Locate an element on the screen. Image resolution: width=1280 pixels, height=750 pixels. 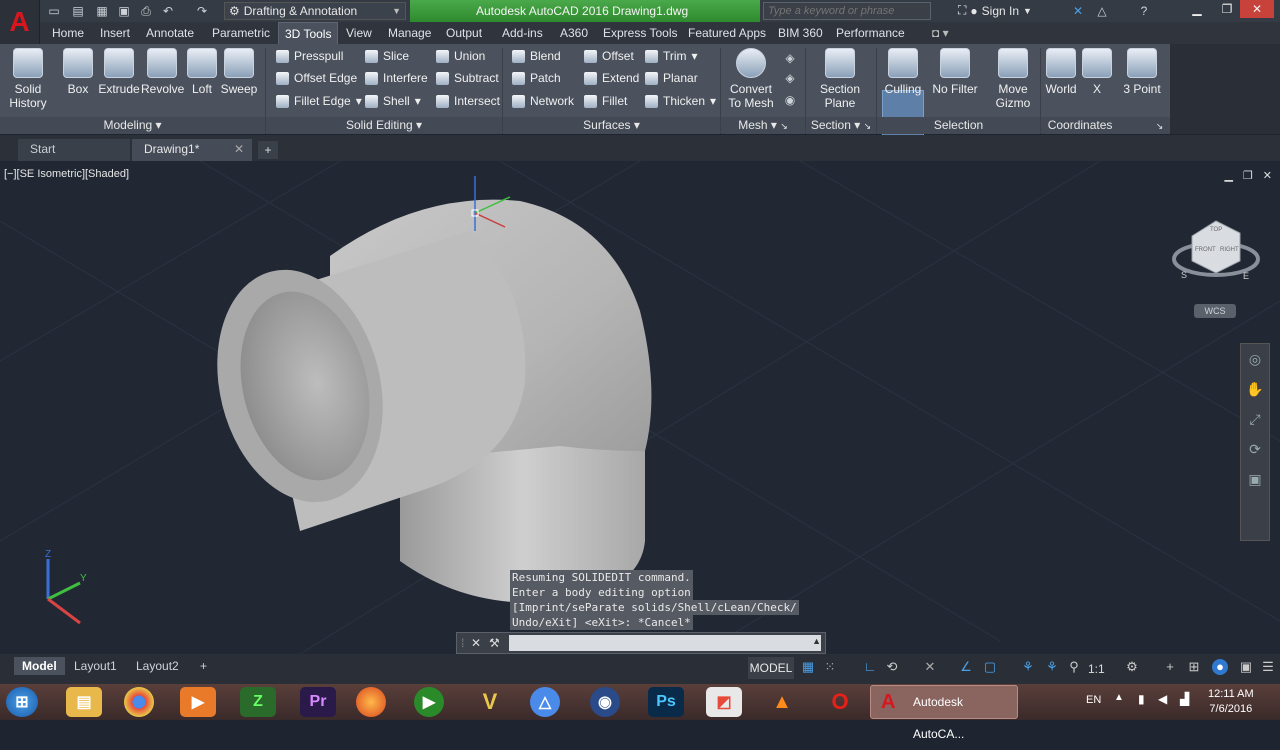
surfaces-panel-title: Surfaces ▾ is located at coordinates (611, 125).